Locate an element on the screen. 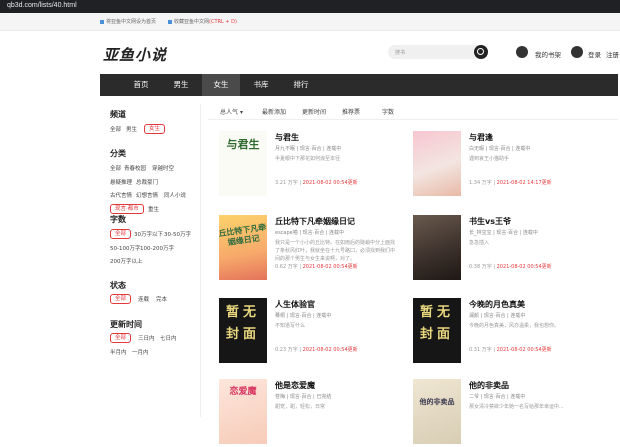 Image resolution: width=620 pixels, height=447 pixels. update-3days: 三日内 is located at coordinates (146, 338).